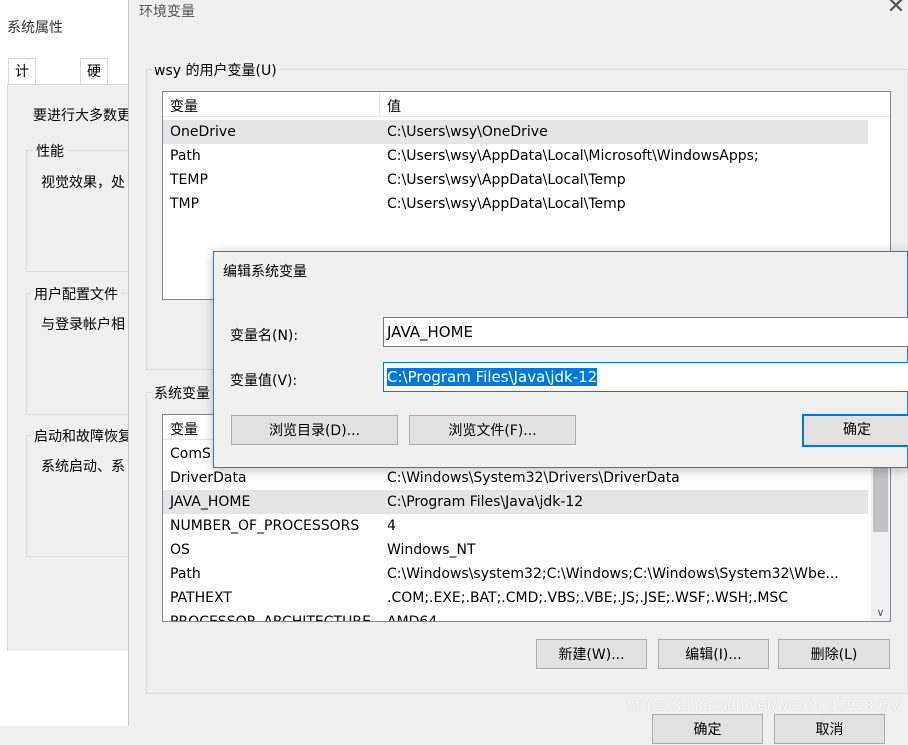  Describe the element at coordinates (485, 502) in the screenshot. I see `variable-value: C:\Program Files\Java\jdk-12` at that location.